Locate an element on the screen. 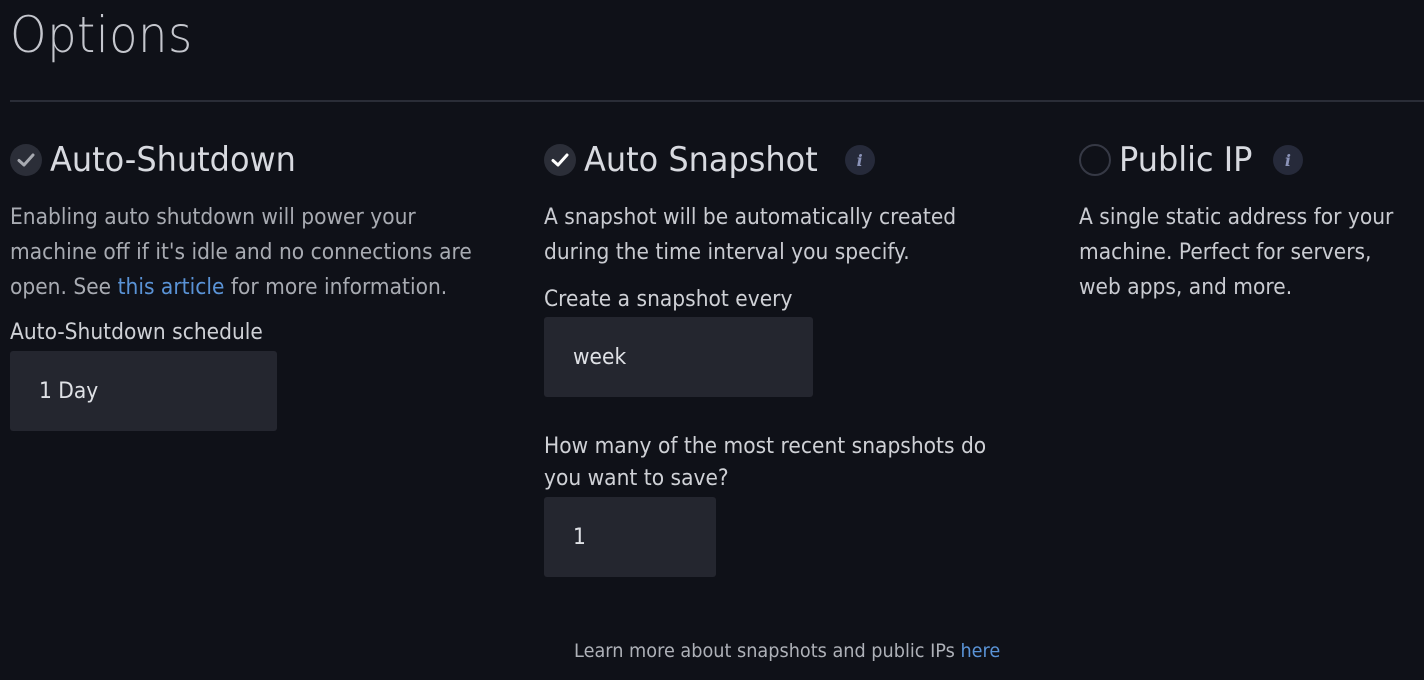  divider is located at coordinates (717, 101).